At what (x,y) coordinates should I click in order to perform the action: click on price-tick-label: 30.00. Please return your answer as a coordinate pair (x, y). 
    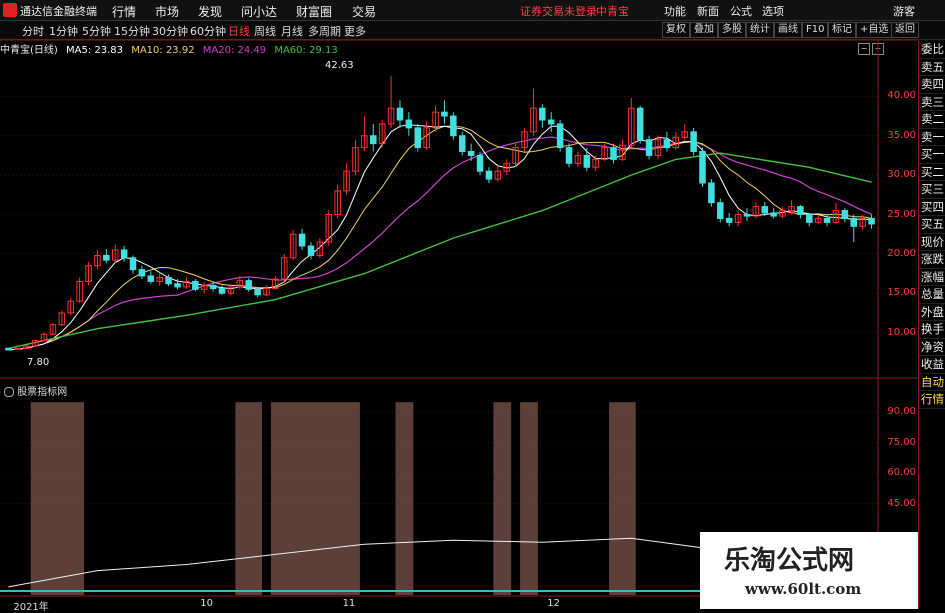
    Looking at the image, I should click on (901, 175).